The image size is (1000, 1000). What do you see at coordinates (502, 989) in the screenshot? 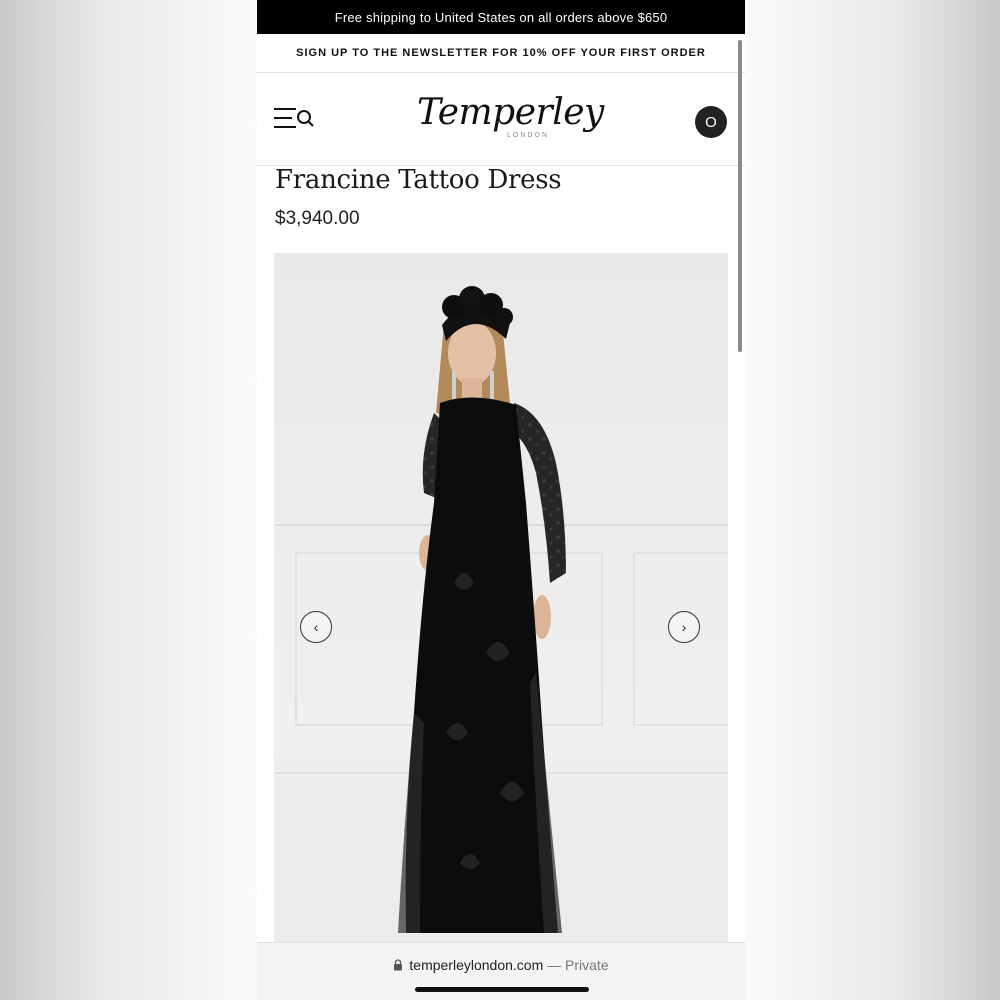
I see `home-indicator` at bounding box center [502, 989].